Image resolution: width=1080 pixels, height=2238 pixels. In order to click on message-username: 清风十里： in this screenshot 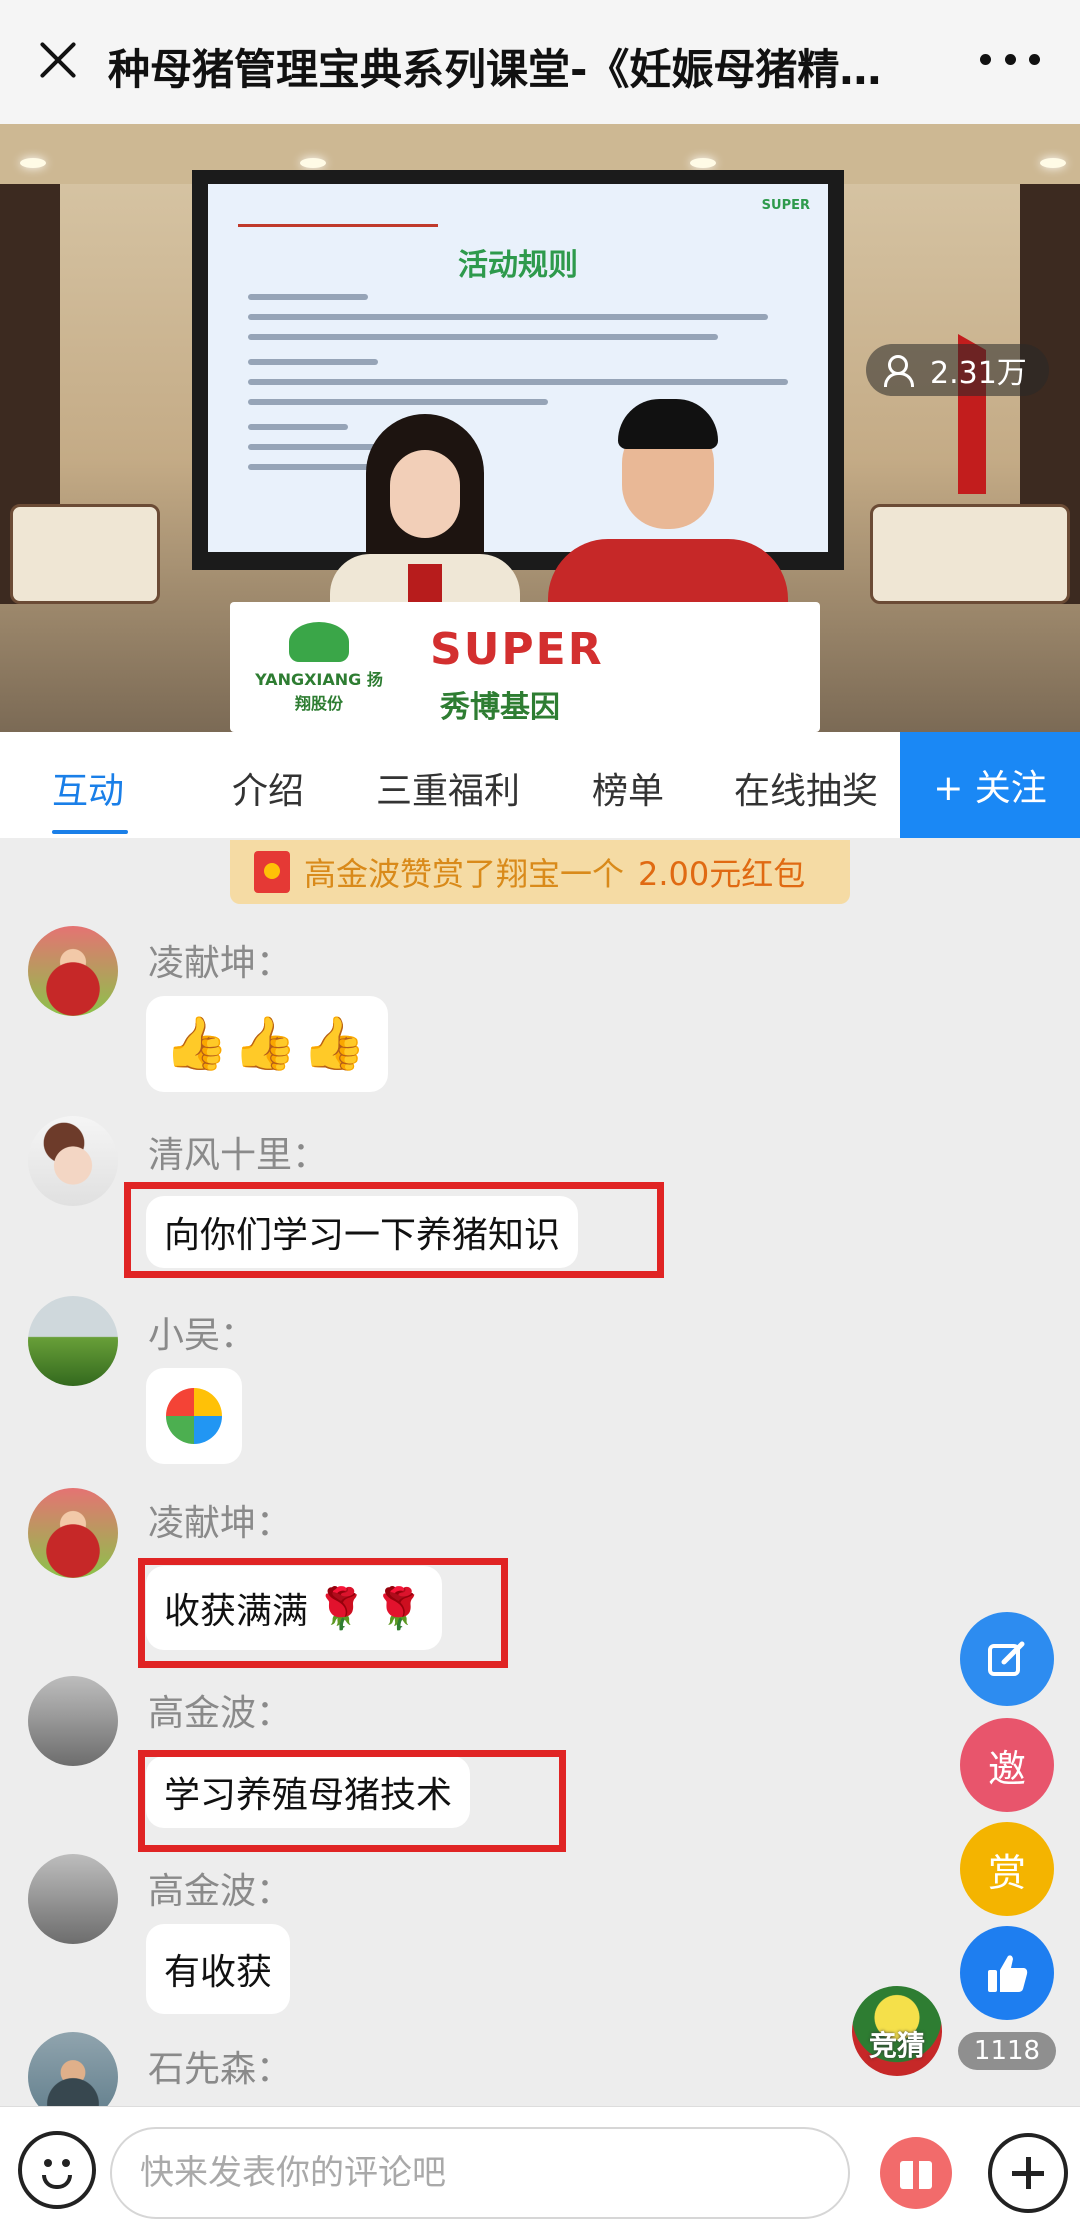, I will do `click(238, 1155)`.